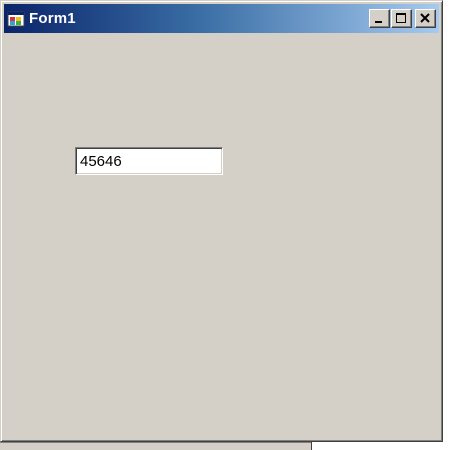 This screenshot has width=450, height=450. What do you see at coordinates (155, 446) in the screenshot?
I see `bottom-edge` at bounding box center [155, 446].